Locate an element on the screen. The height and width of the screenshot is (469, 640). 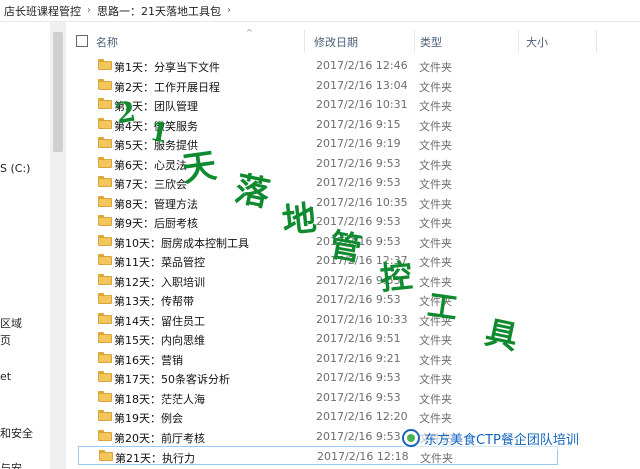
file-row: 第7天：三欣会 2017/2/16 9:53 文件夹 is located at coordinates (318, 182).